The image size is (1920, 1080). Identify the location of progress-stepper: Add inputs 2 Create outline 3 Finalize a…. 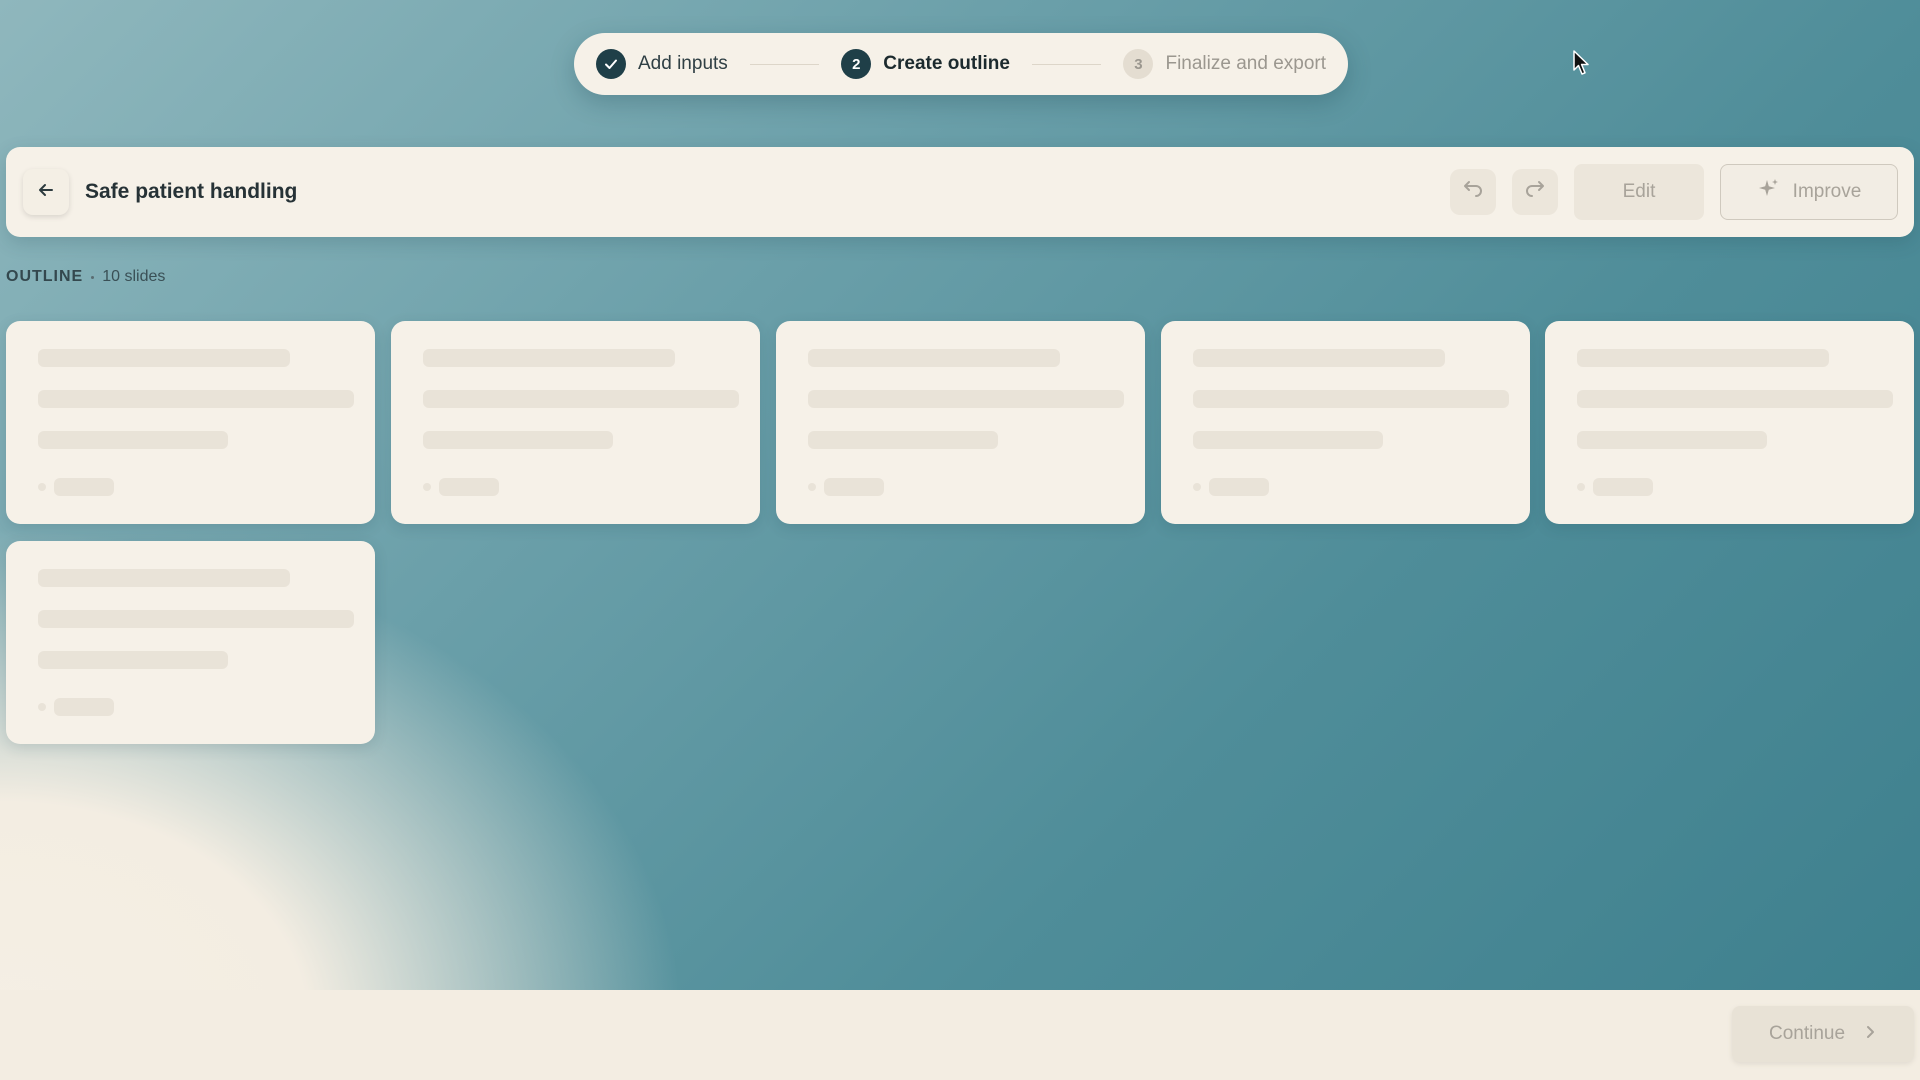
(961, 64).